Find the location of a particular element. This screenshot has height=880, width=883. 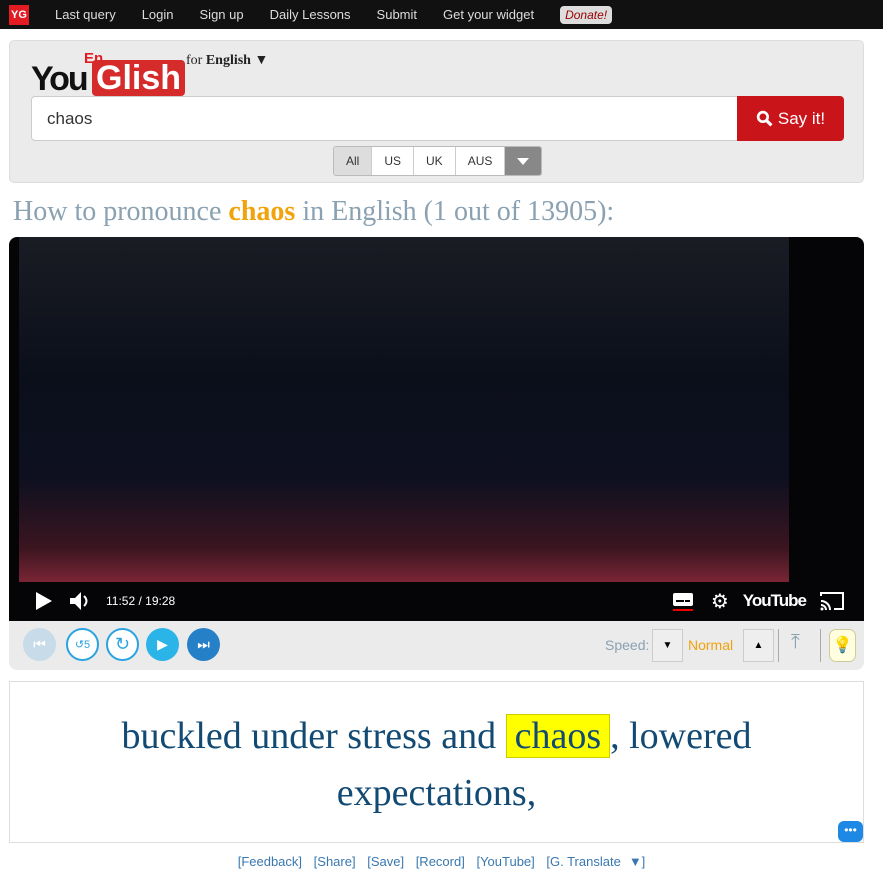

speed-value: Normal is located at coordinates (711, 645).